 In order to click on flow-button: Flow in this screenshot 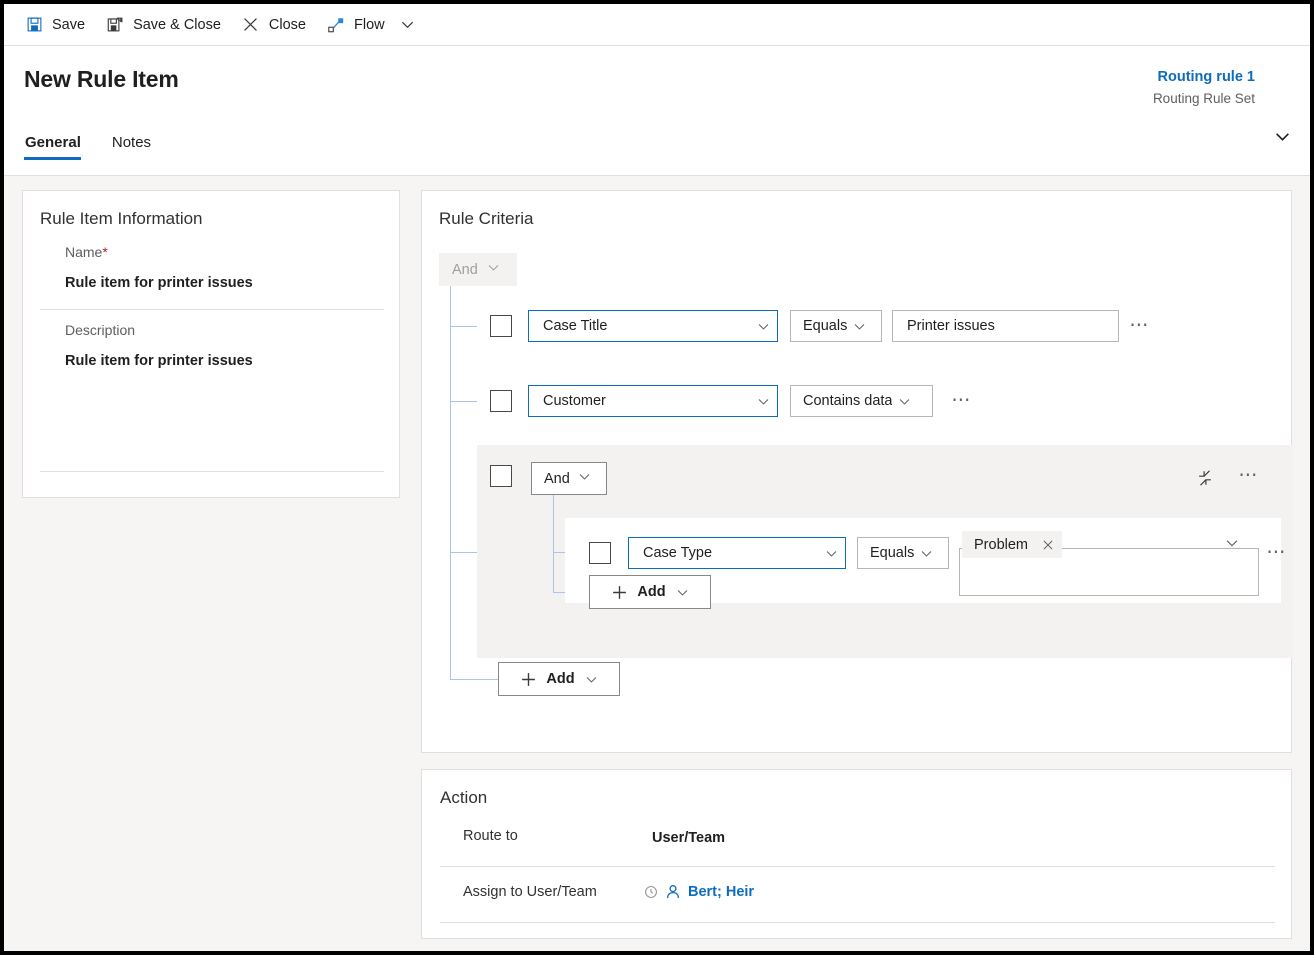, I will do `click(355, 25)`.